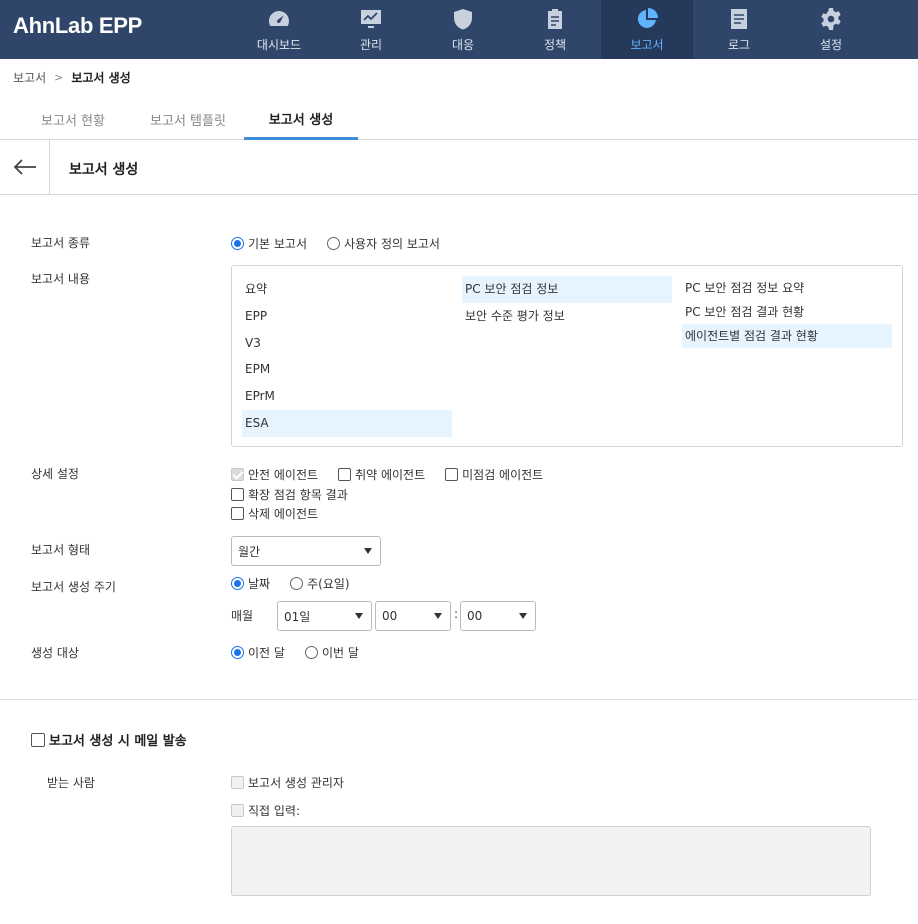  Describe the element at coordinates (71, 783) in the screenshot. I see `recipients-label: 받는 사람` at that location.